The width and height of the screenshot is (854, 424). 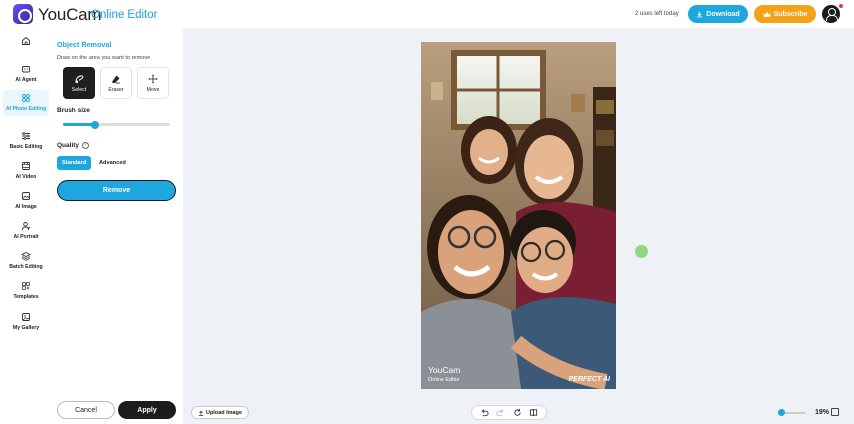 What do you see at coordinates (26, 177) in the screenshot?
I see `sidebar-item-label: AI Video` at bounding box center [26, 177].